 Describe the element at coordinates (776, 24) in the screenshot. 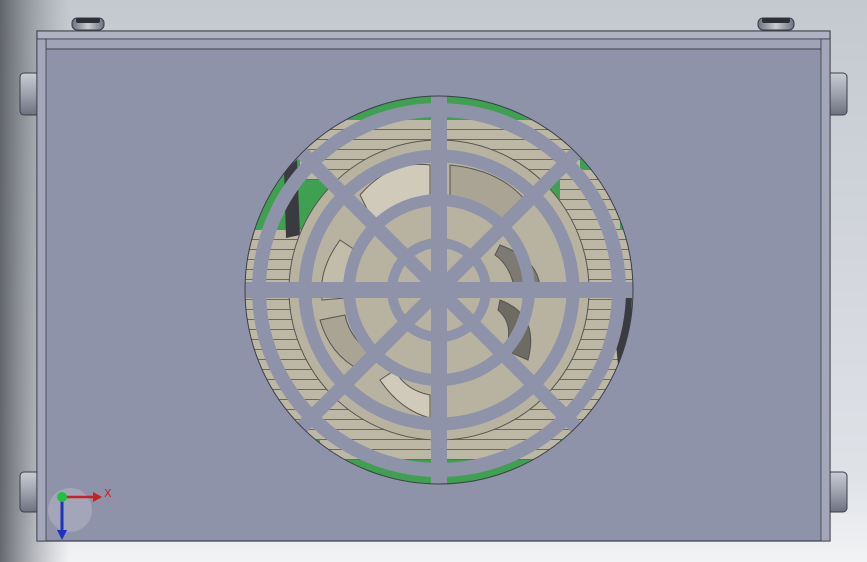

I see `foot-top-right` at that location.